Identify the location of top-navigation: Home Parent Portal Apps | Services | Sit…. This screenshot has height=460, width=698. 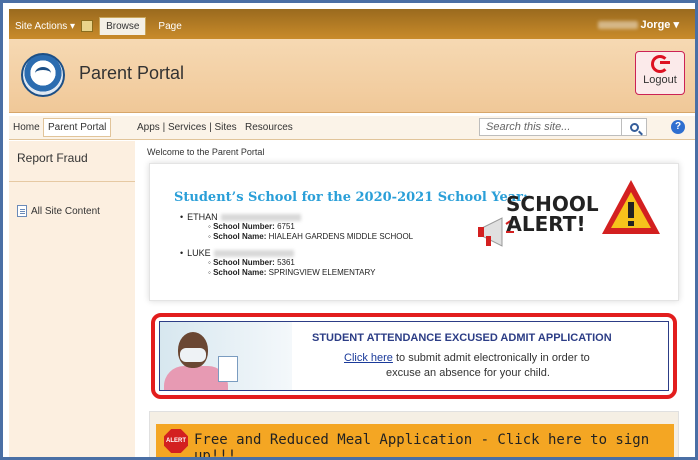
(352, 128).